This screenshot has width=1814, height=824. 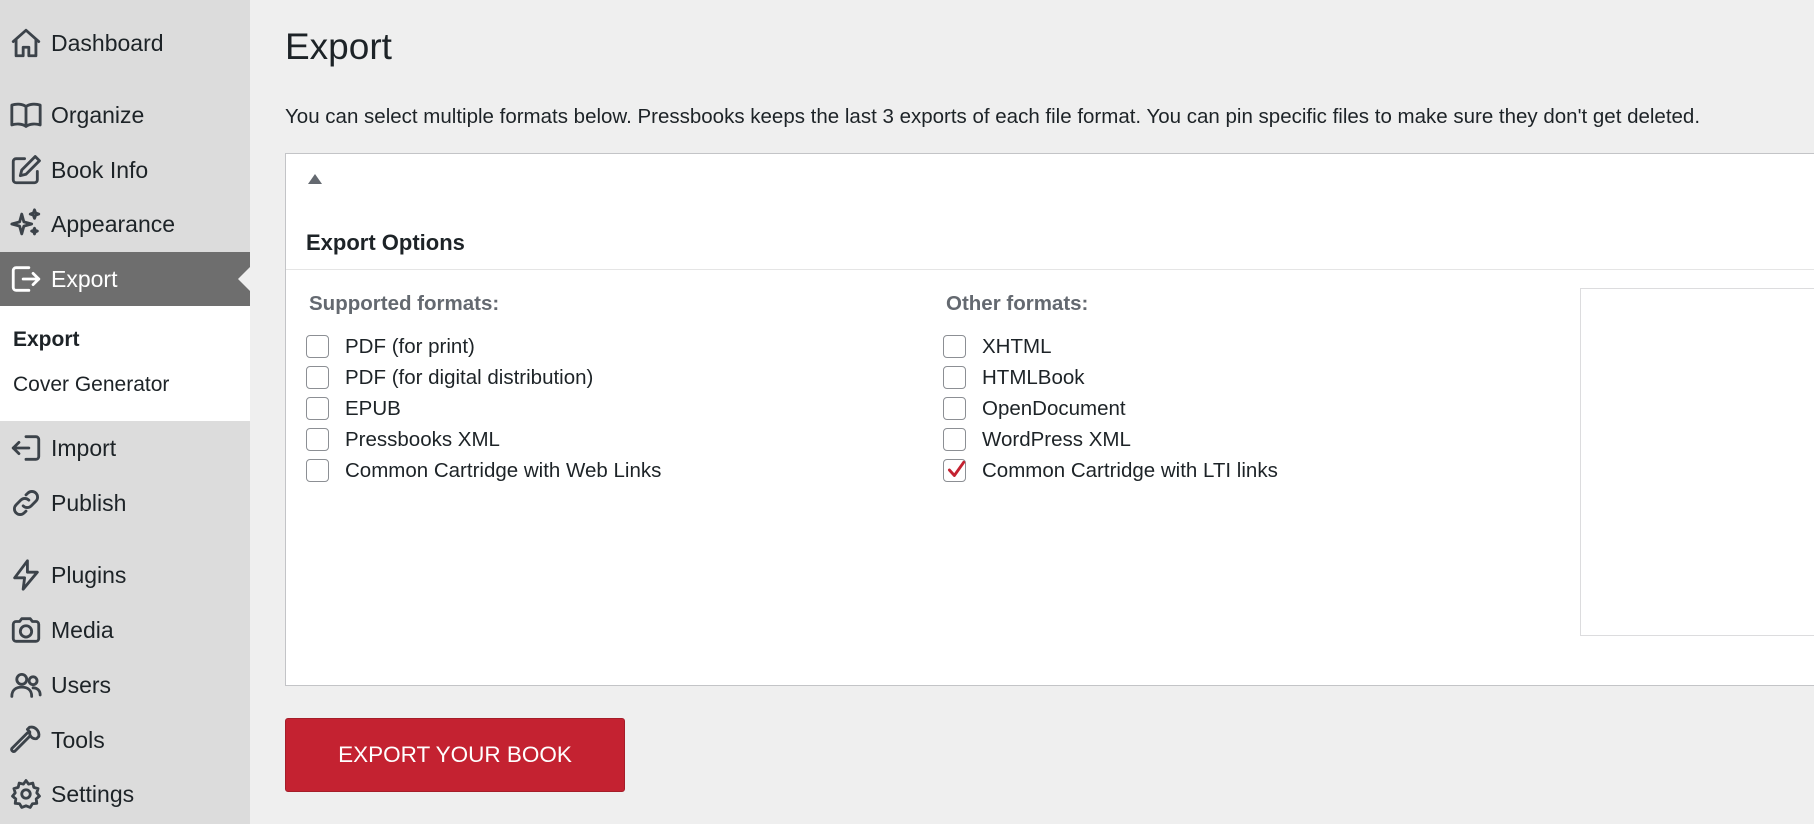 What do you see at coordinates (82, 629) in the screenshot?
I see `sidebar-item-label: Media` at bounding box center [82, 629].